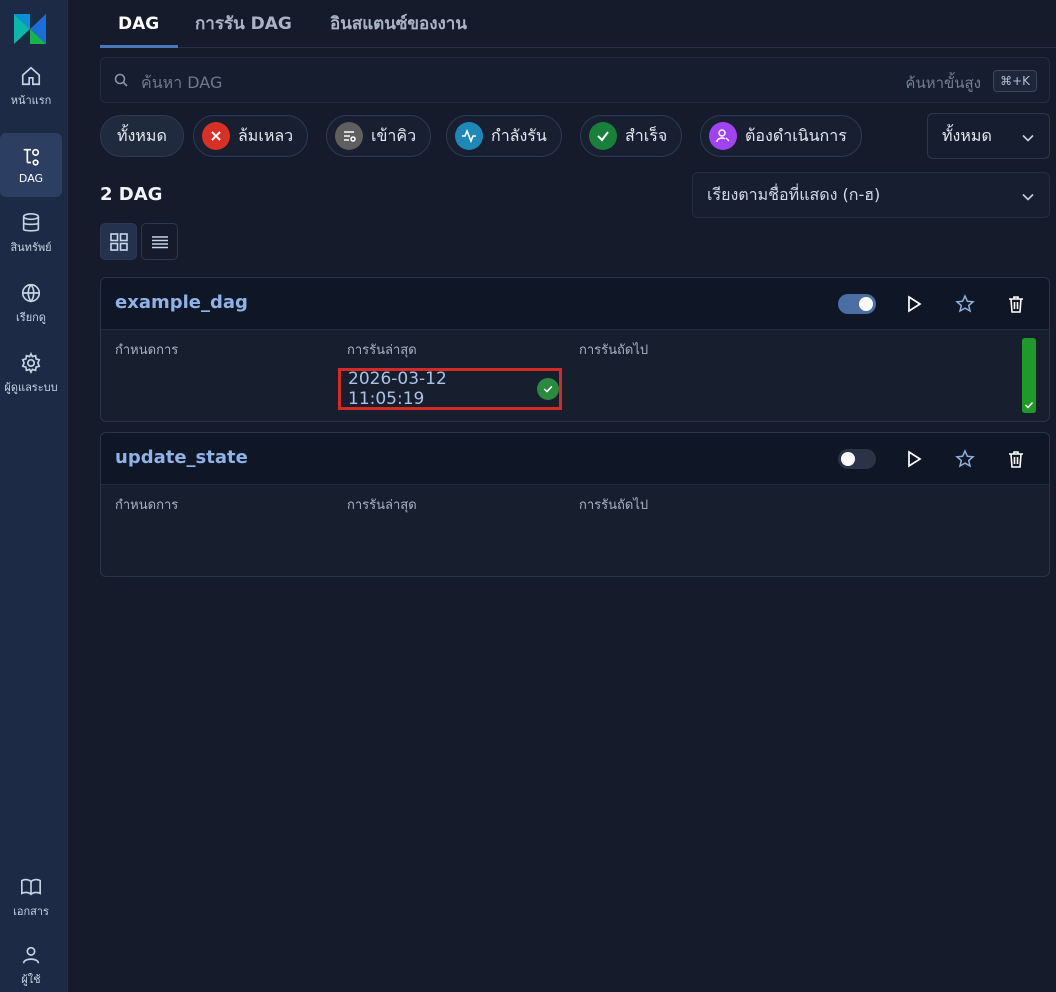 Image resolution: width=1056 pixels, height=992 pixels. Describe the element at coordinates (943, 83) in the screenshot. I see `advanced-search-link: ค้นหาขั้นสูง` at that location.